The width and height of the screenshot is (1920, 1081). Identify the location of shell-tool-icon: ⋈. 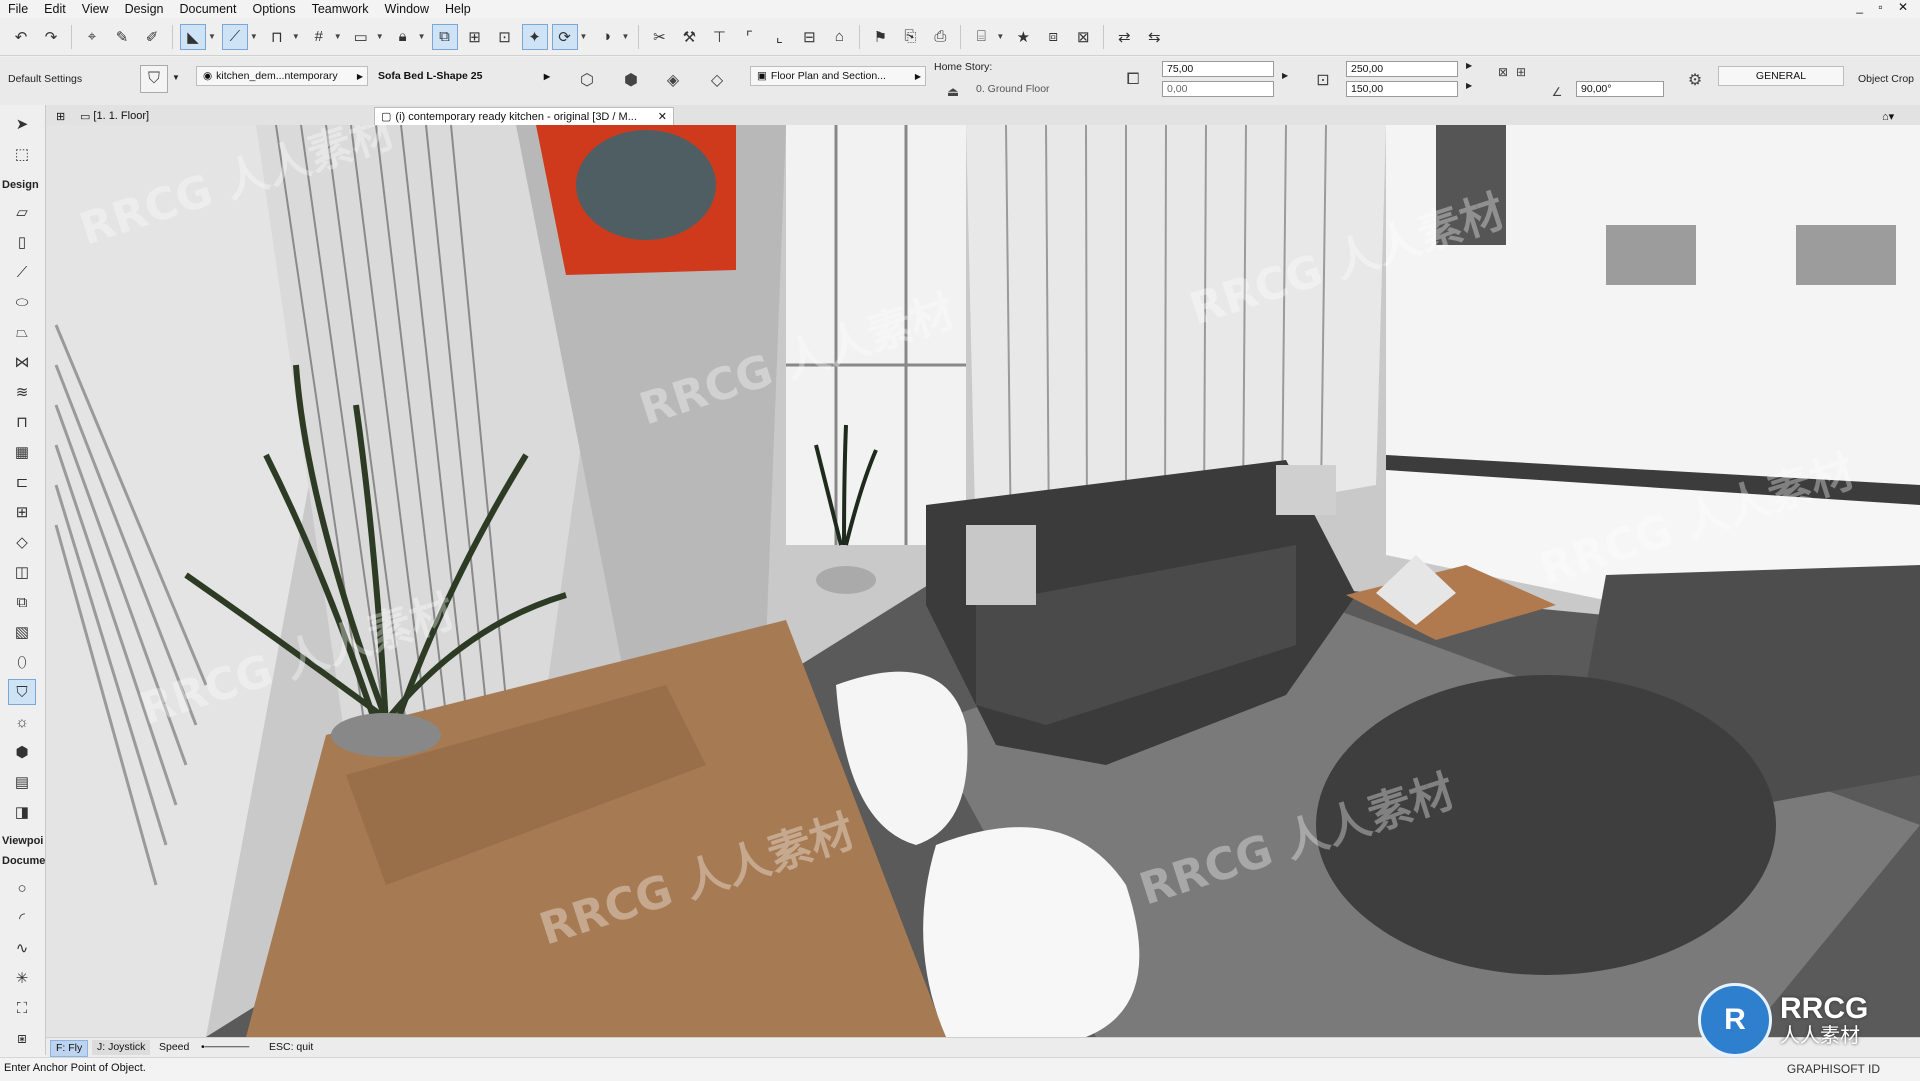
(22, 362).